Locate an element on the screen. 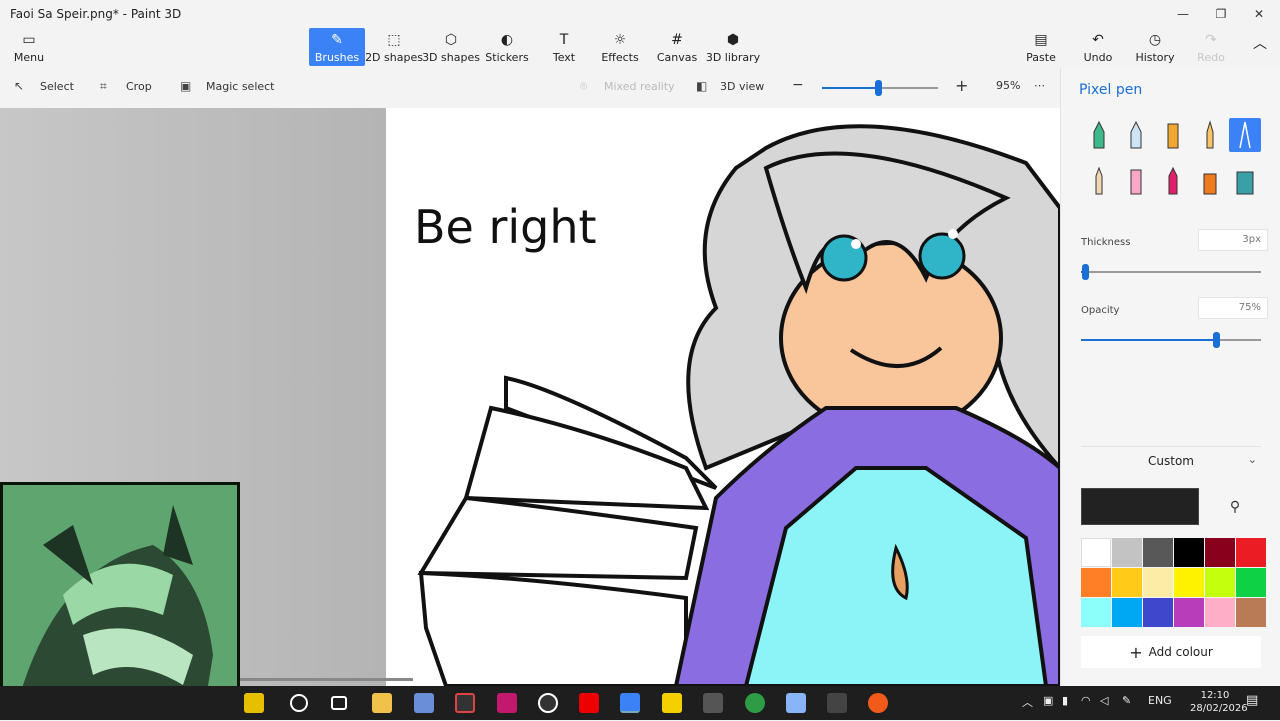 The width and height of the screenshot is (1280, 721). collapse-ribbon-button: ︿ is located at coordinates (1260, 47).